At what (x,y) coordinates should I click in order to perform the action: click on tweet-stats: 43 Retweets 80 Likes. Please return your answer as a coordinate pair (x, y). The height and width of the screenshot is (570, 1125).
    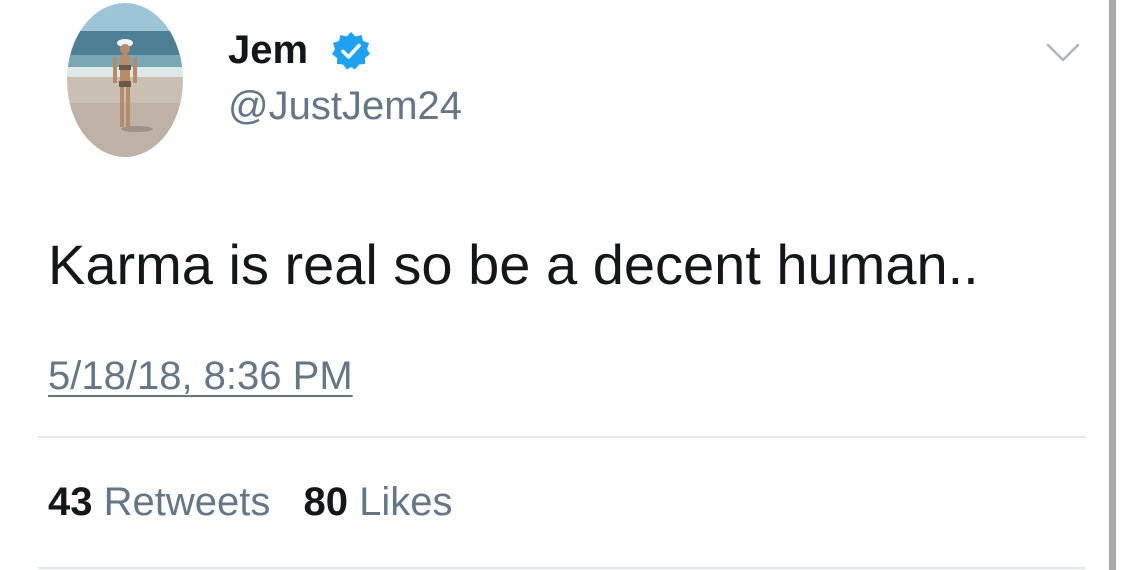
    Looking at the image, I should click on (261, 502).